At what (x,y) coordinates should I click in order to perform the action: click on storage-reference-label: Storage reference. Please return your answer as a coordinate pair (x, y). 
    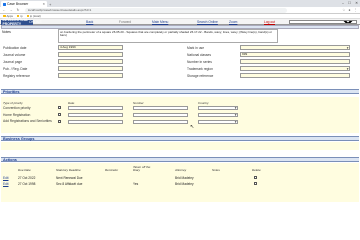
    Looking at the image, I should click on (200, 76).